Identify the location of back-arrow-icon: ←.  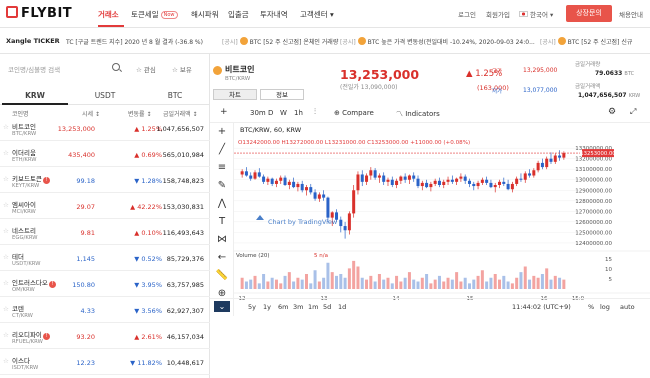
(222, 258).